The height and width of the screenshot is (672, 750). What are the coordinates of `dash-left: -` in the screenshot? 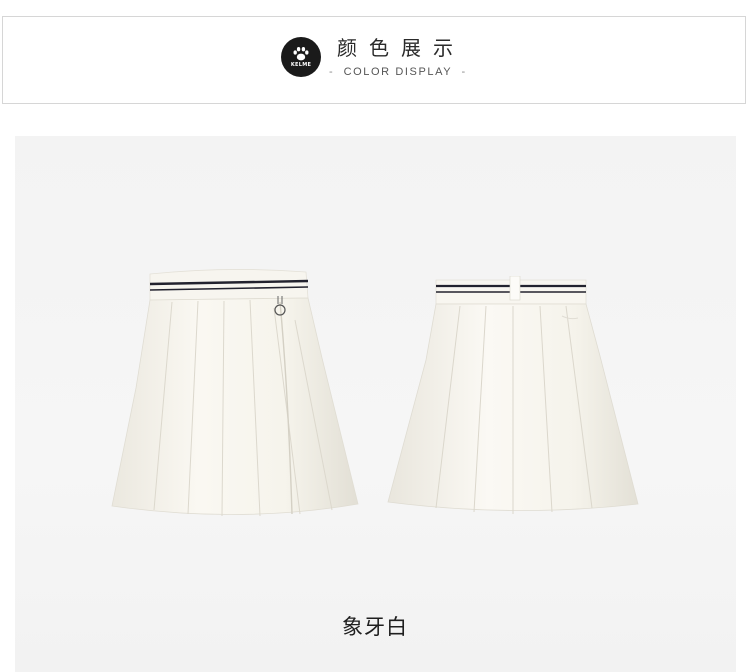 It's located at (332, 72).